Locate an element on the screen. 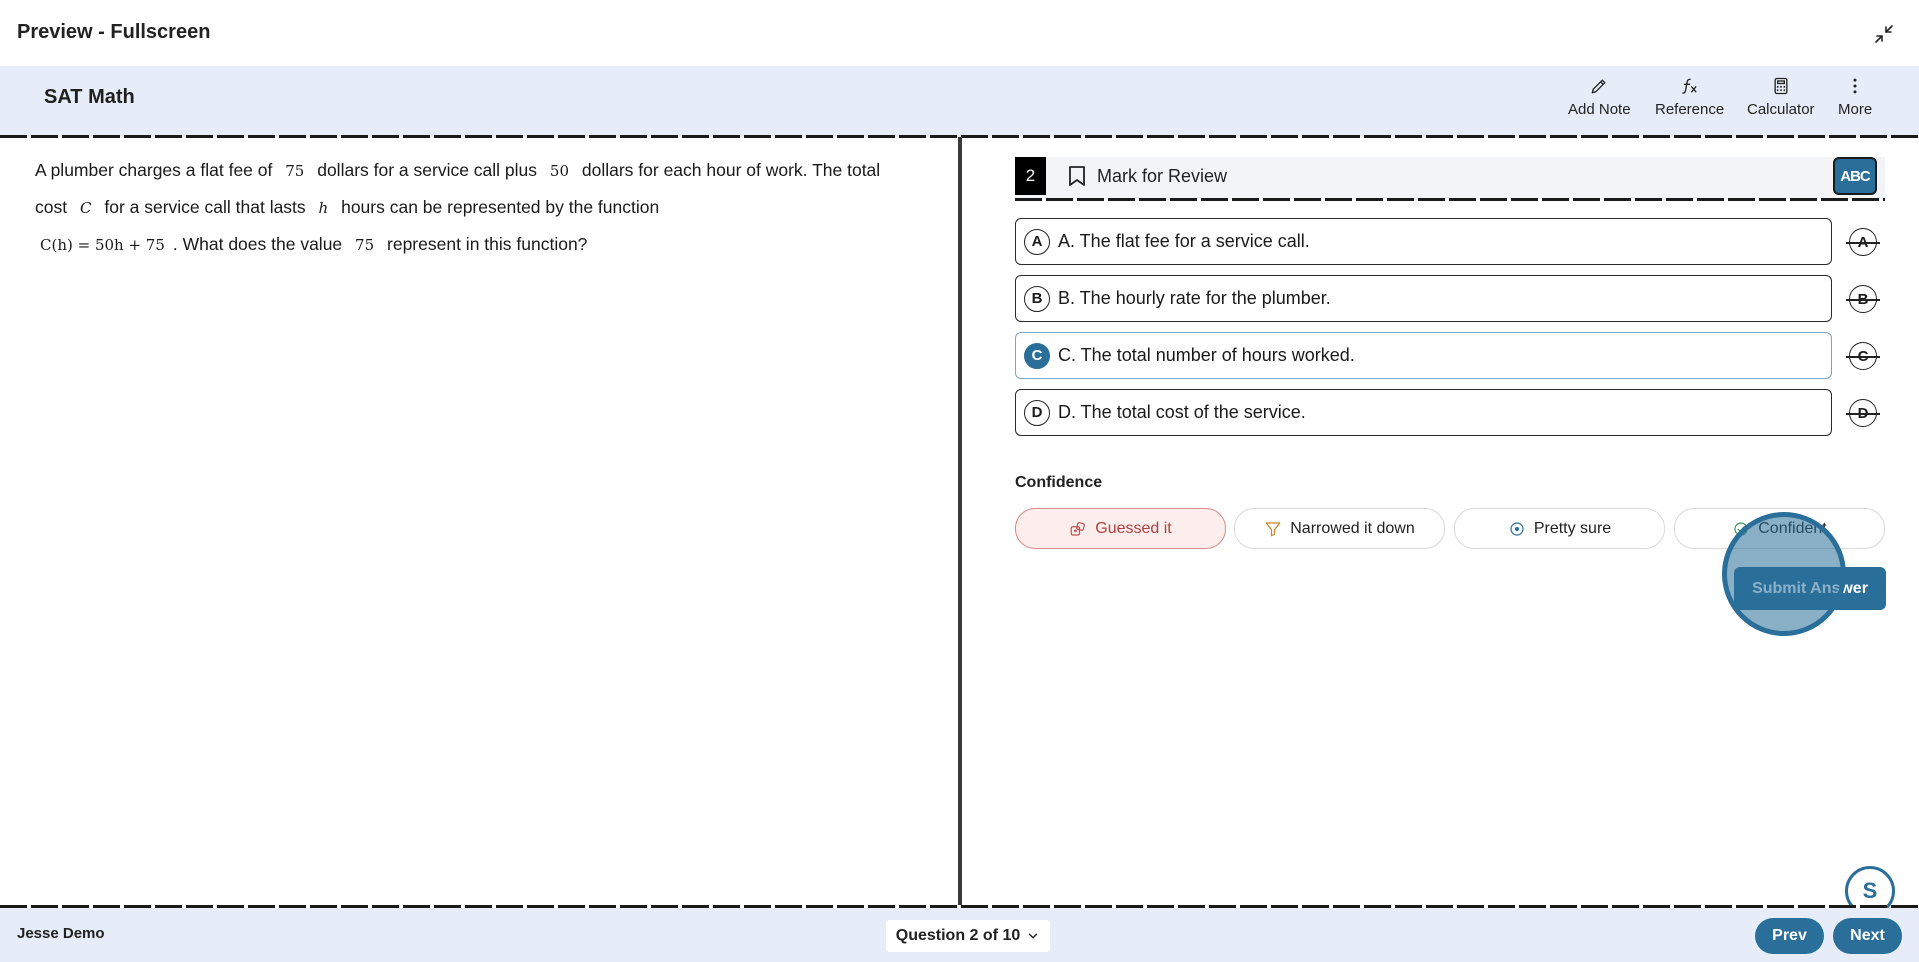 This screenshot has height=962, width=1919. choice-letter: A is located at coordinates (1037, 241).